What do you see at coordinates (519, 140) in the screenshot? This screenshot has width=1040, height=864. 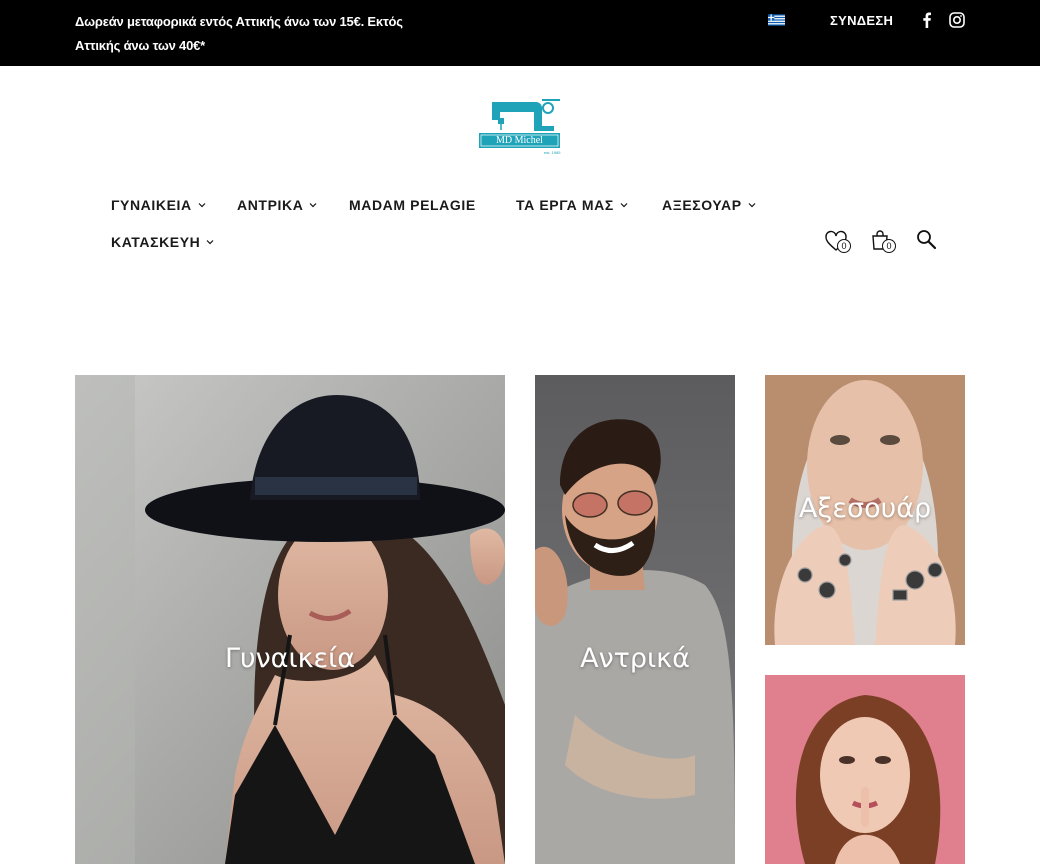 I see `logo-brand-text: MD Michel` at bounding box center [519, 140].